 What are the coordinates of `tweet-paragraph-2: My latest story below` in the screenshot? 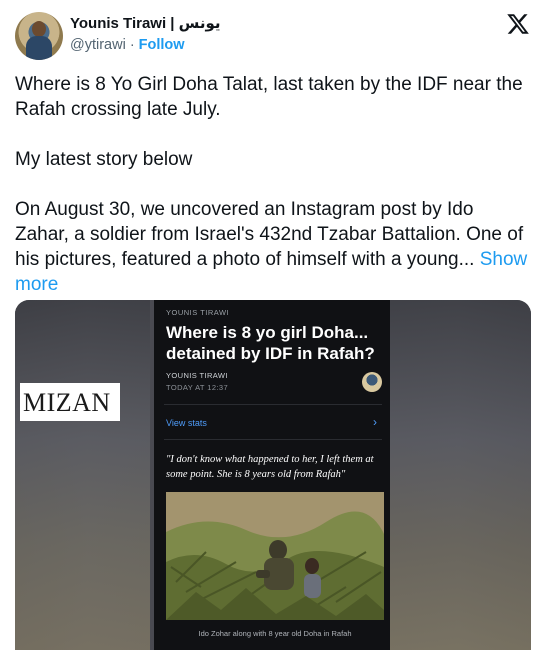 It's located at (104, 159).